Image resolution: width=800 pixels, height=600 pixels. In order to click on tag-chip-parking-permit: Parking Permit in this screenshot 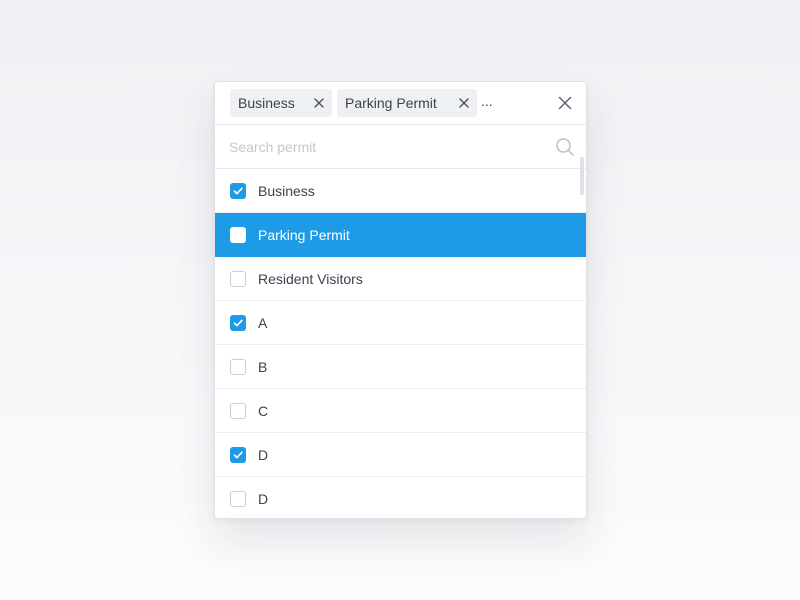, I will do `click(407, 103)`.